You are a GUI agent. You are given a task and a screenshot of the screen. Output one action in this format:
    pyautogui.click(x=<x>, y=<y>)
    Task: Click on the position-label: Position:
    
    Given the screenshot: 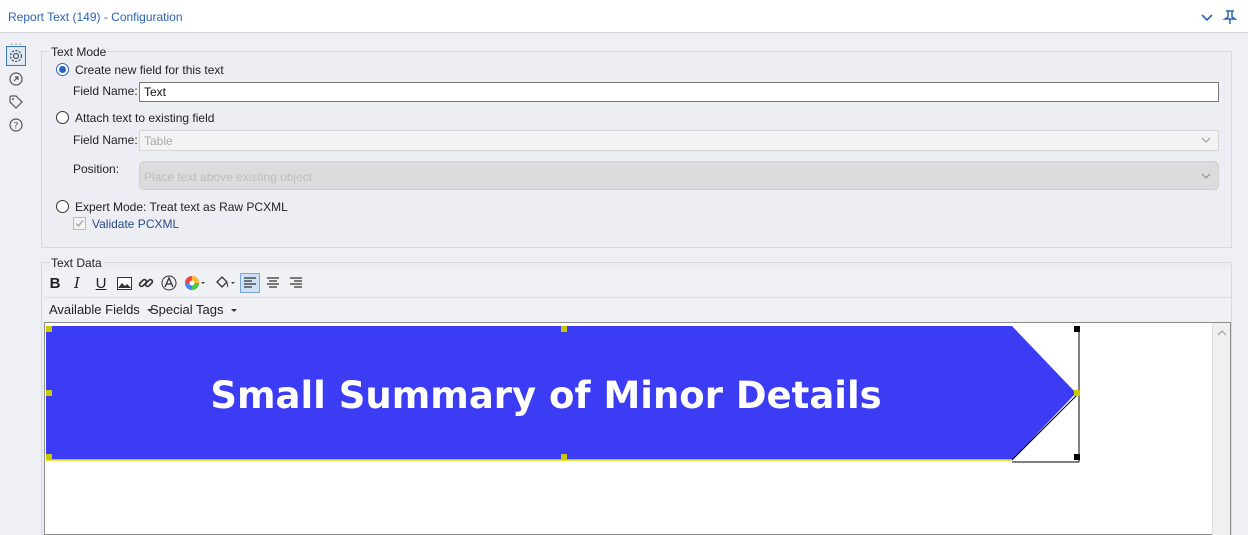 What is the action you would take?
    pyautogui.click(x=96, y=169)
    